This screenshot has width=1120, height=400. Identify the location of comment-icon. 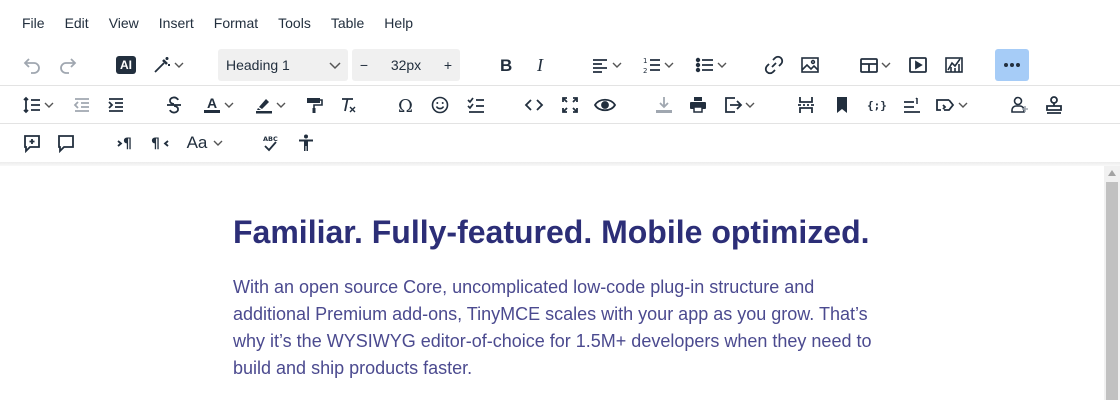
(66, 144).